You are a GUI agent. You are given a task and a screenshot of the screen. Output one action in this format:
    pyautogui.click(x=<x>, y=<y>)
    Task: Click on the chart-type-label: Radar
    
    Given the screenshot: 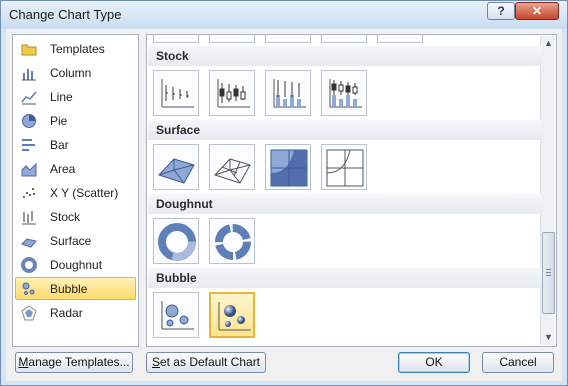 What is the action you would take?
    pyautogui.click(x=66, y=312)
    